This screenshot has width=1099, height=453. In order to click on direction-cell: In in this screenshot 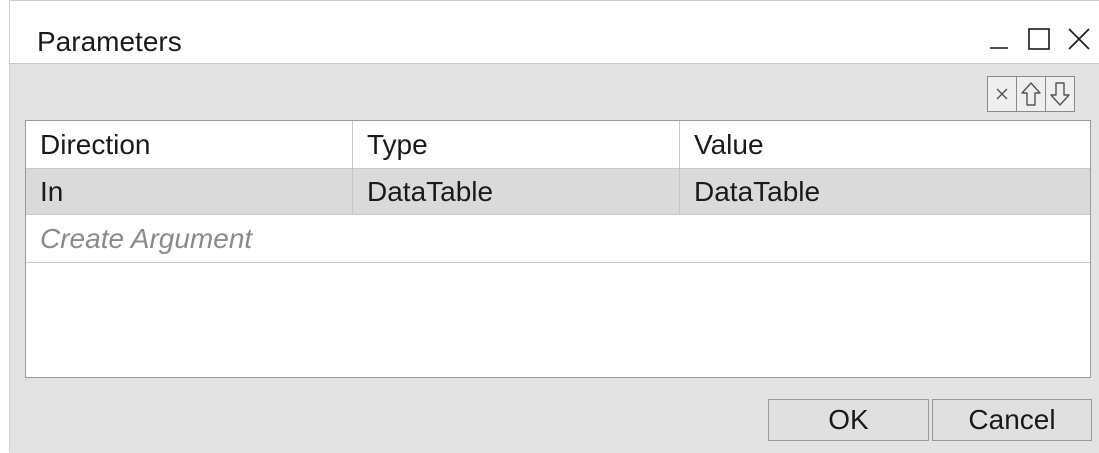, I will do `click(189, 191)`.